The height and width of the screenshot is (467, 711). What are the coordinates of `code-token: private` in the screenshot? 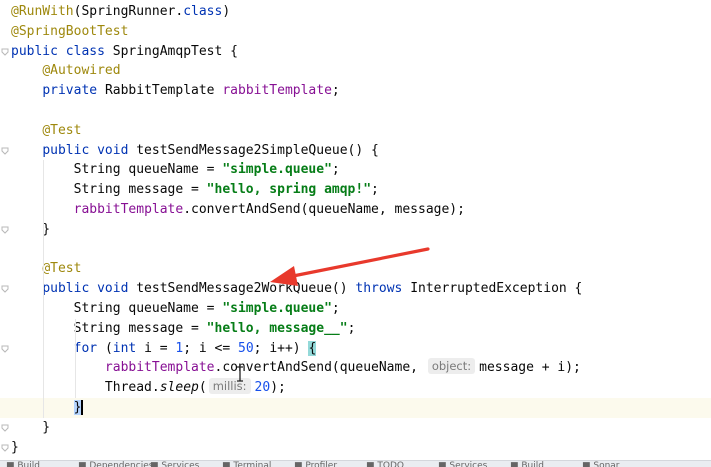 It's located at (73, 91).